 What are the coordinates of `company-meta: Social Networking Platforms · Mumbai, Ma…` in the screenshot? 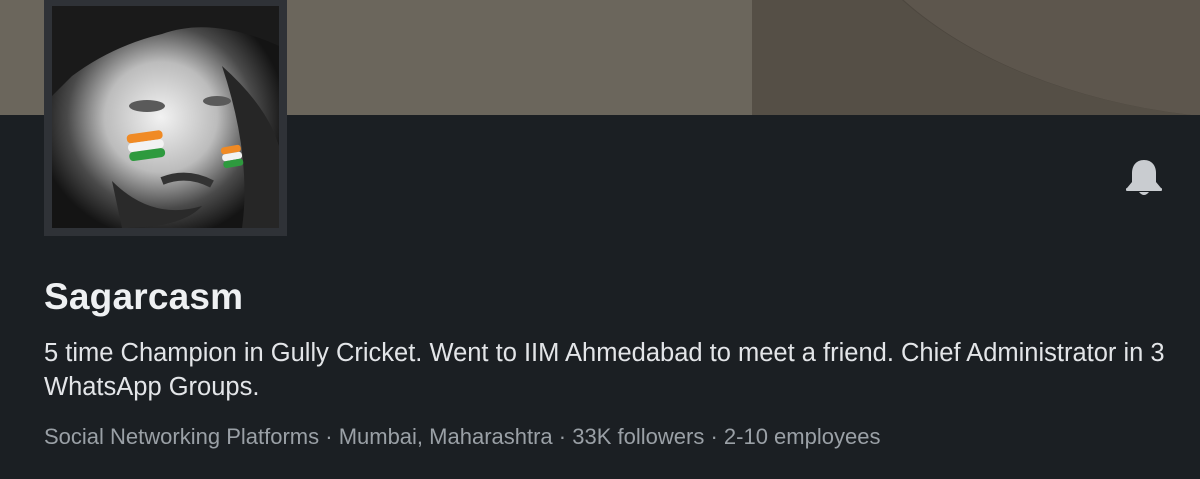 It's located at (614, 437).